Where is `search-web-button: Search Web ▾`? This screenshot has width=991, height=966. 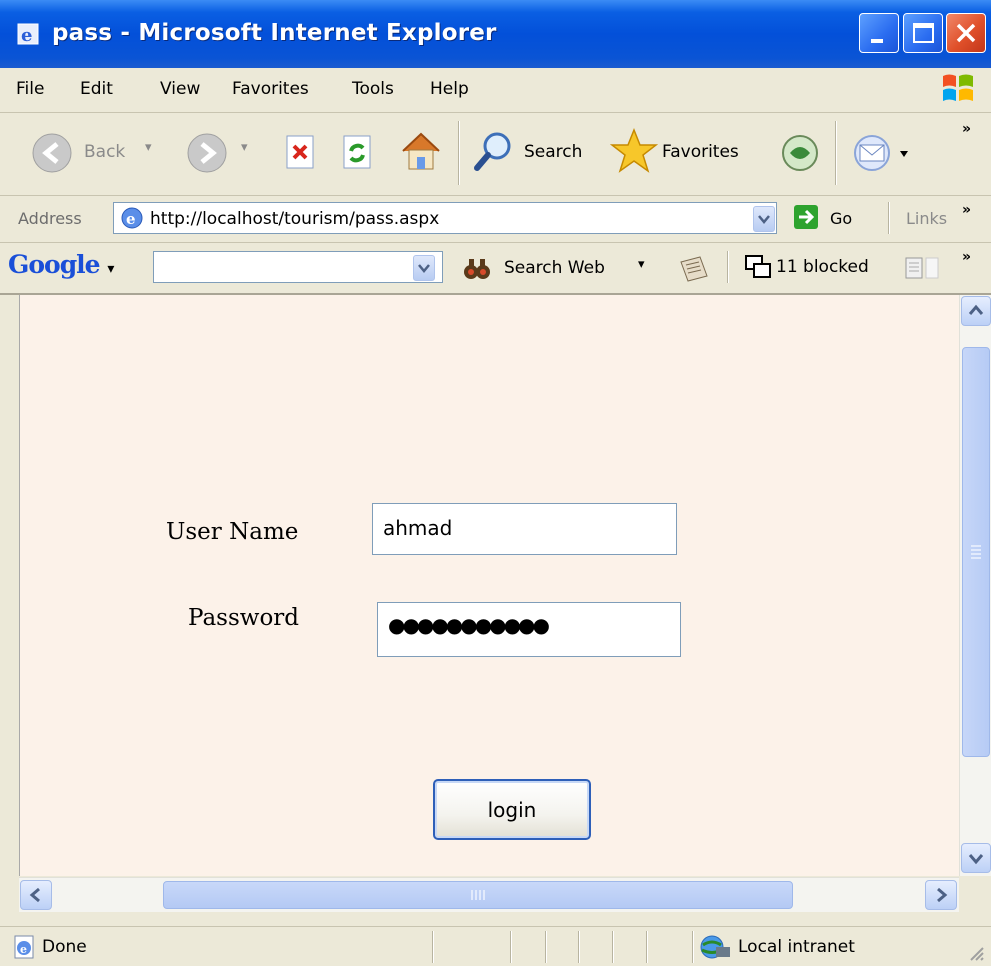
search-web-button: Search Web ▾ is located at coordinates (557, 269).